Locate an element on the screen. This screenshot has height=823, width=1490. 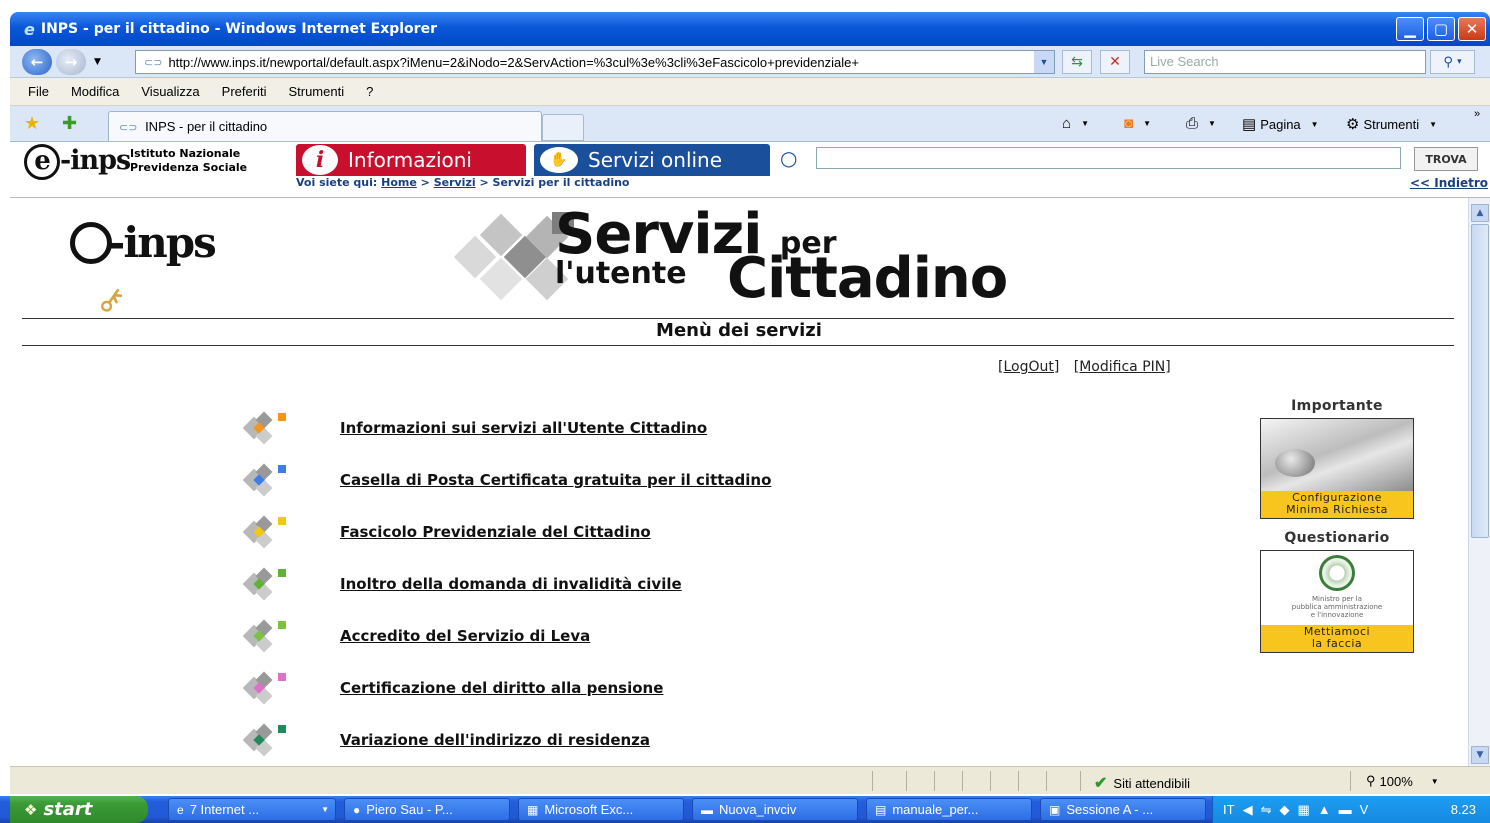
service-link: Variazione dell'indirizzo di residenza is located at coordinates (495, 740).